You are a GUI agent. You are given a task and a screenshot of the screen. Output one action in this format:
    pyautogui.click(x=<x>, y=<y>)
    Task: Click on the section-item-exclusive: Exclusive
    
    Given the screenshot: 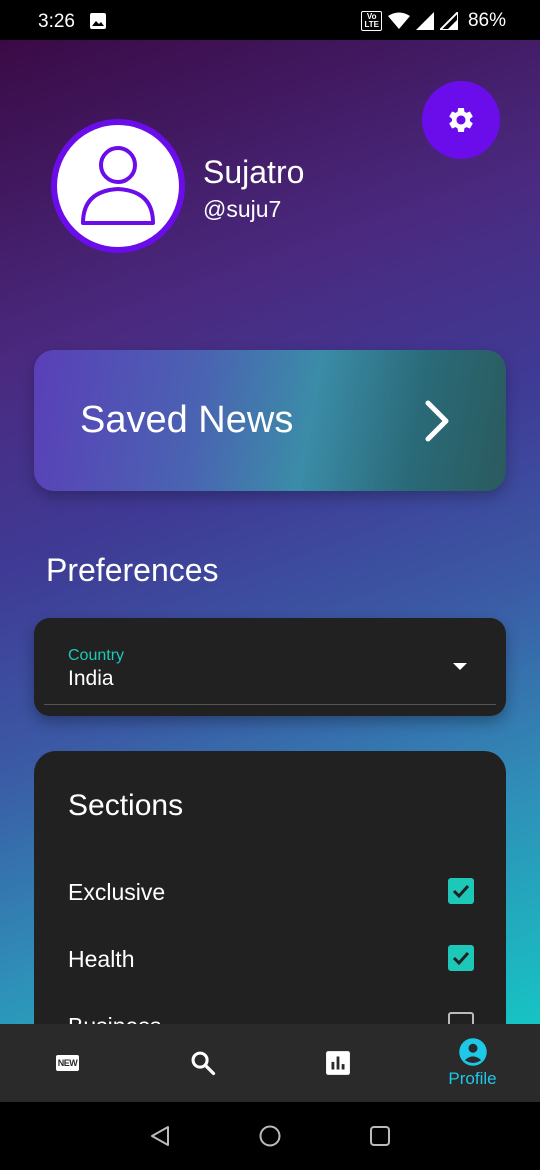 What is the action you would take?
    pyautogui.click(x=271, y=893)
    